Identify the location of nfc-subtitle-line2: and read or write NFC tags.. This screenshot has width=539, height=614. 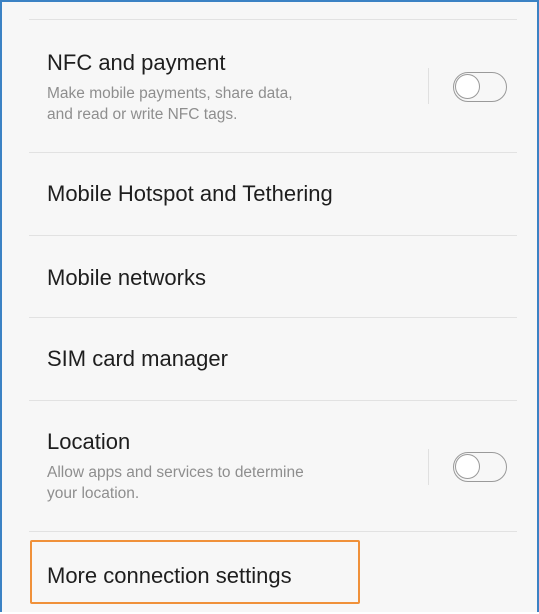
(142, 114).